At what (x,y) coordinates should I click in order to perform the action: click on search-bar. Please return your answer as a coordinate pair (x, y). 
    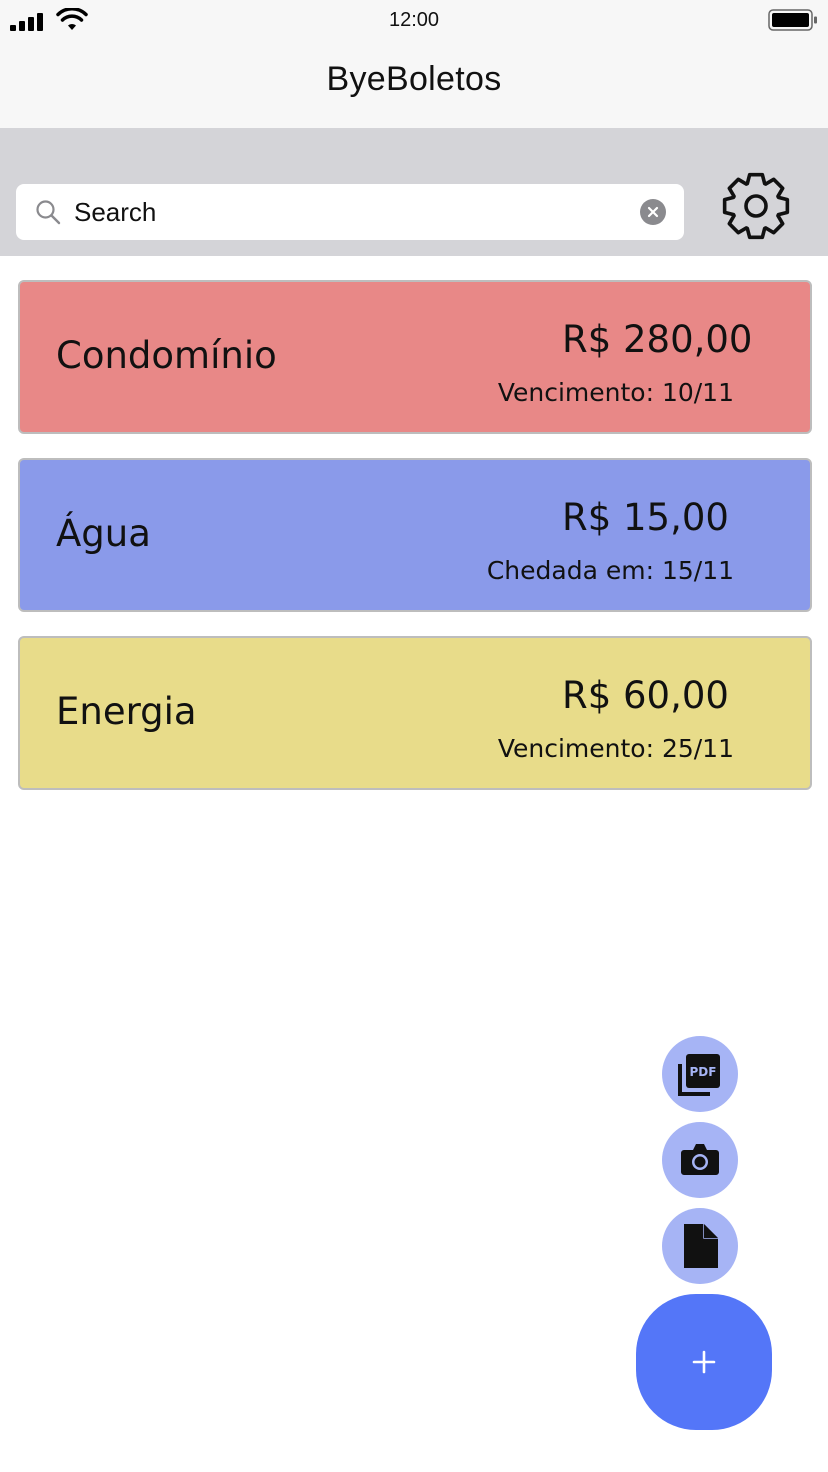
    Looking at the image, I should click on (350, 212).